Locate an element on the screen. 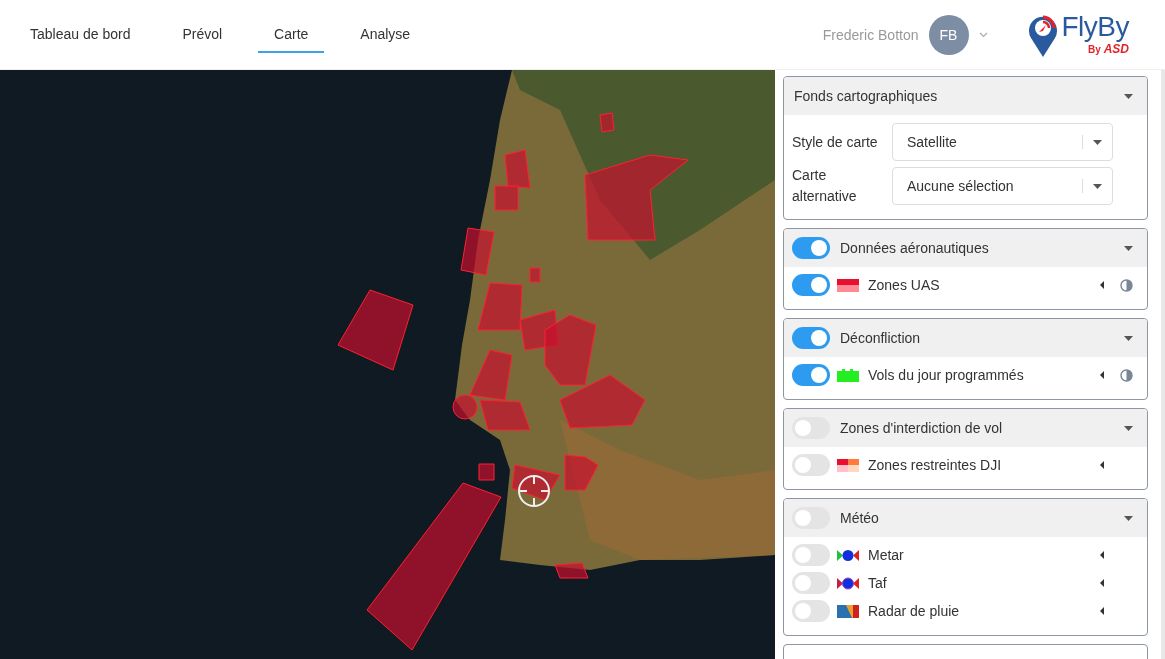  layer-label: Metar is located at coordinates (886, 555).